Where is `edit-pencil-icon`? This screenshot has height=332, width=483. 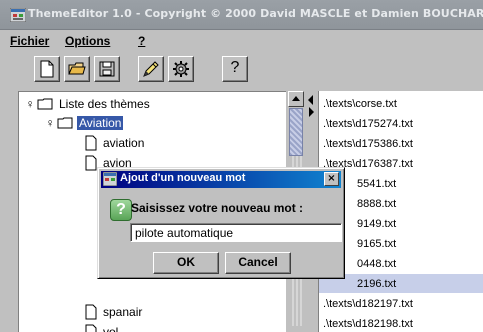 edit-pencil-icon is located at coordinates (151, 69).